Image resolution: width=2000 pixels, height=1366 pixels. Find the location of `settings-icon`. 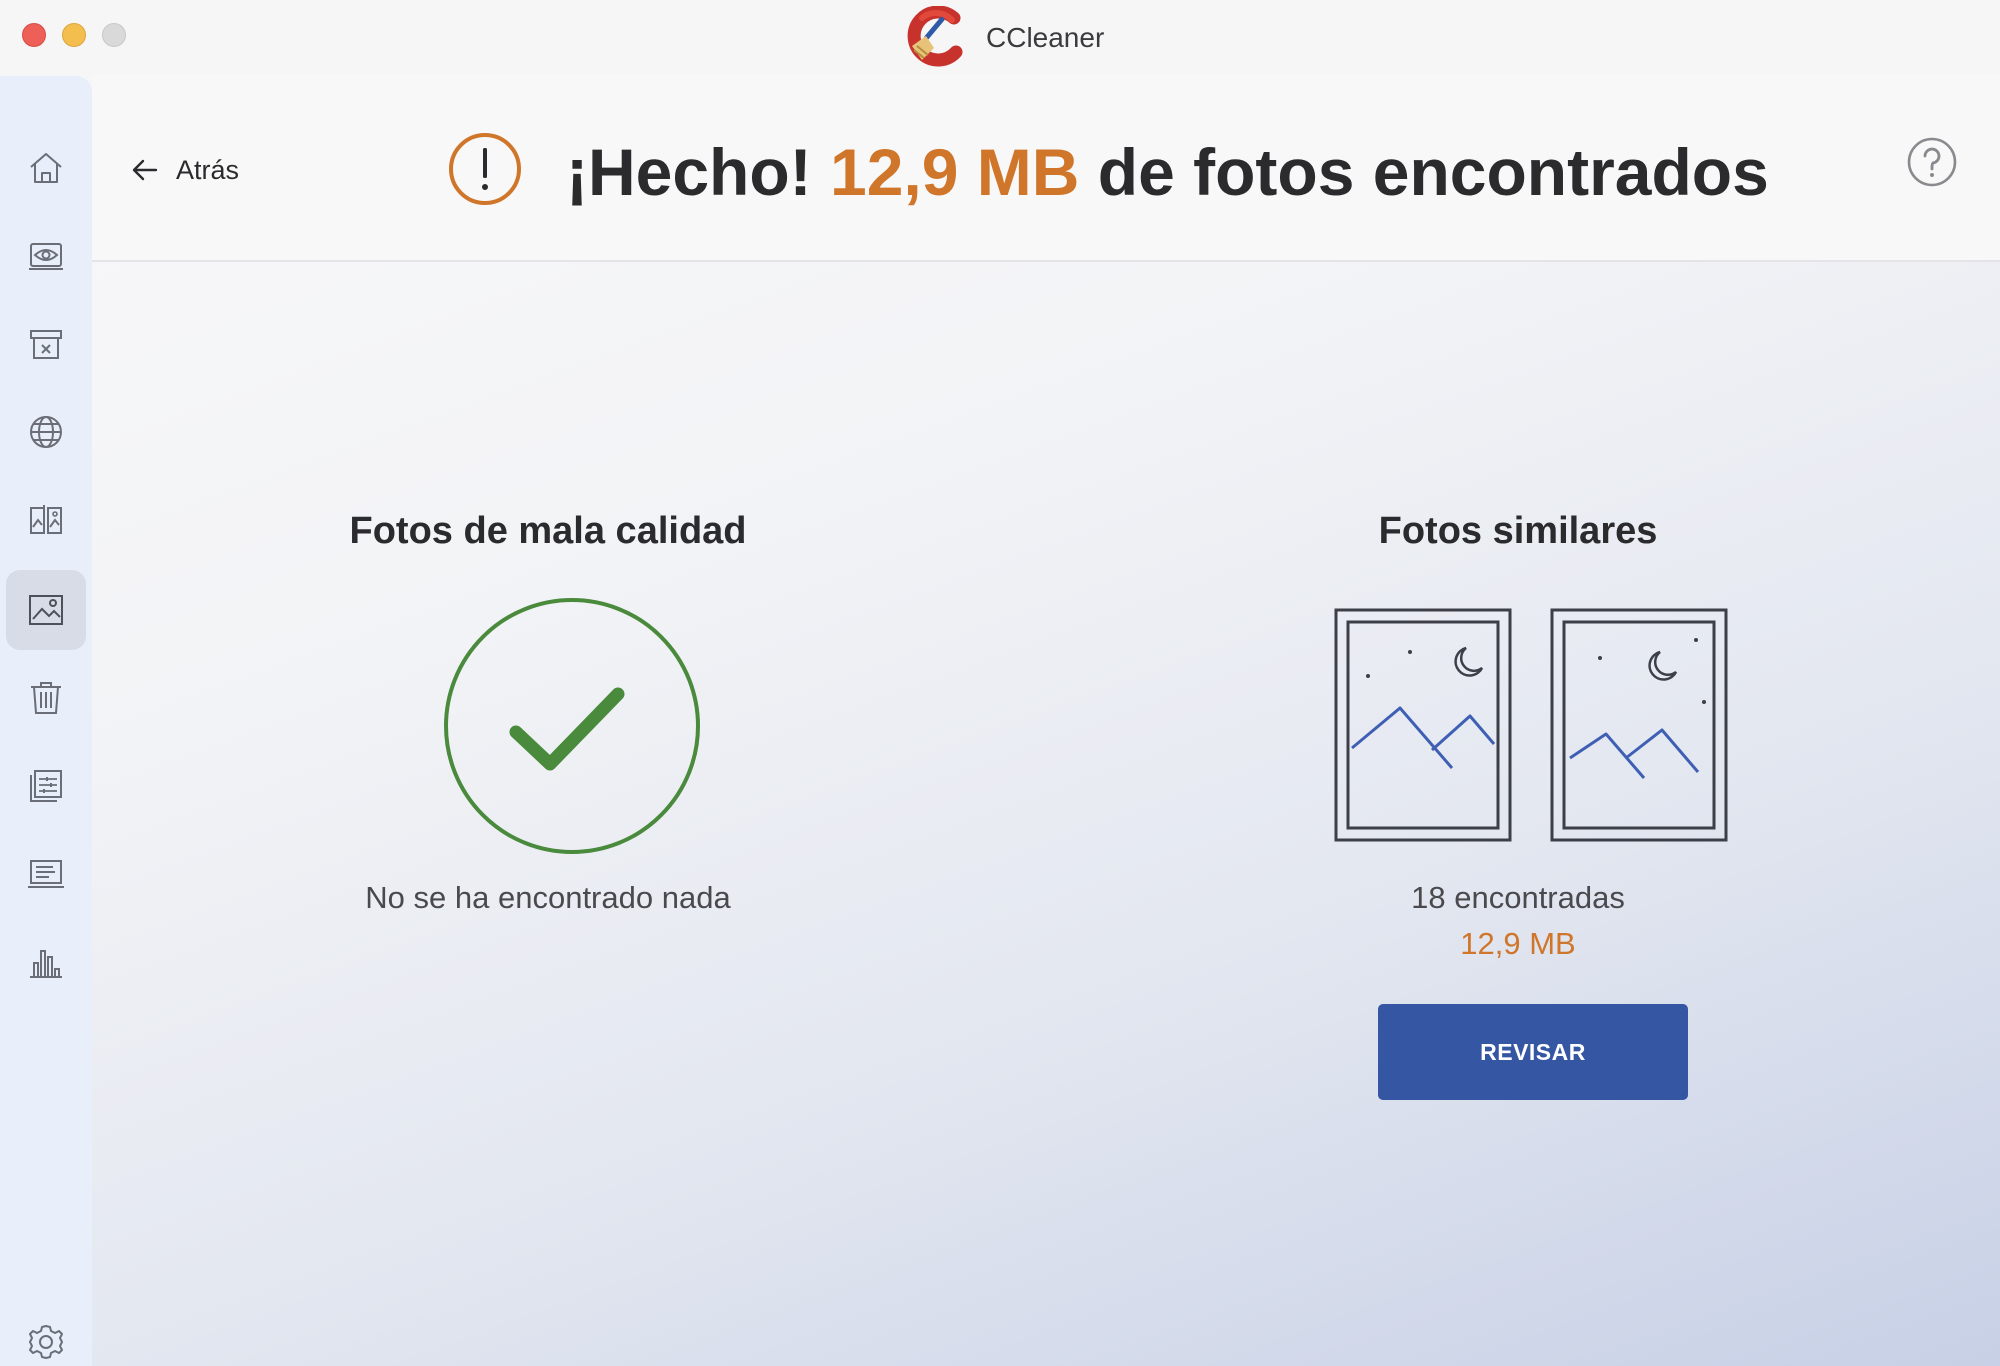

settings-icon is located at coordinates (46, 1342).